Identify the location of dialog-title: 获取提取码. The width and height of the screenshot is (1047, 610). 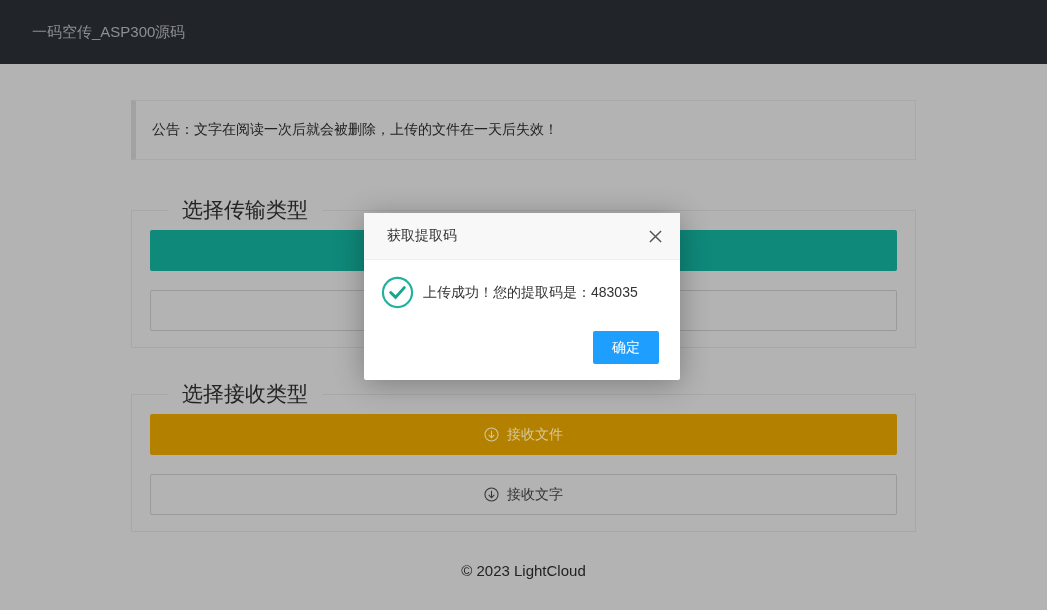
(422, 236).